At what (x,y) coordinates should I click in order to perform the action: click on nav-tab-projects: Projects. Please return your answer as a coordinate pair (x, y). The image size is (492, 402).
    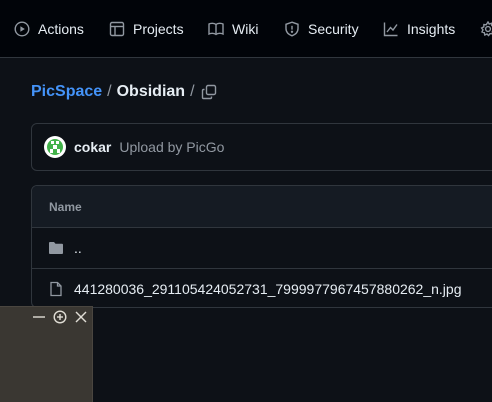
    Looking at the image, I should click on (146, 28).